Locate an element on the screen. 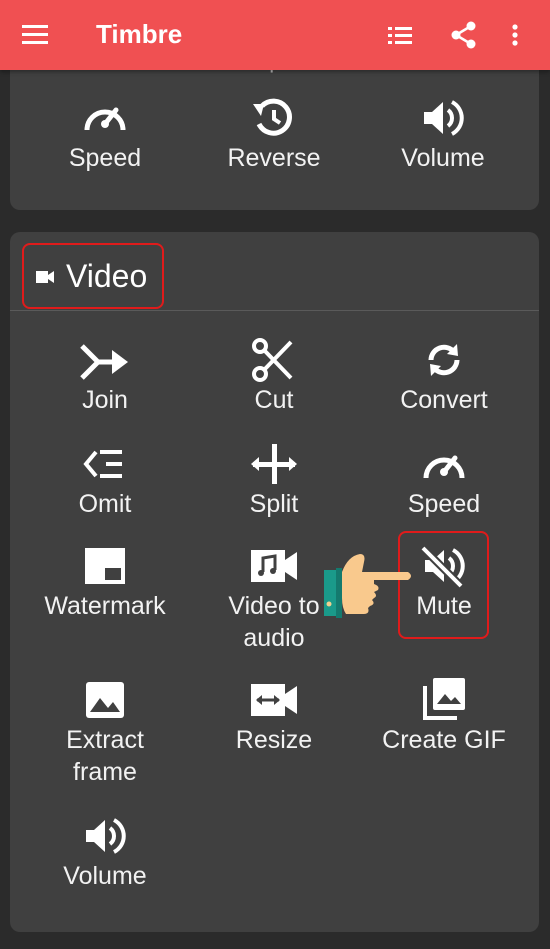  tool-label: Reverse is located at coordinates (274, 158).